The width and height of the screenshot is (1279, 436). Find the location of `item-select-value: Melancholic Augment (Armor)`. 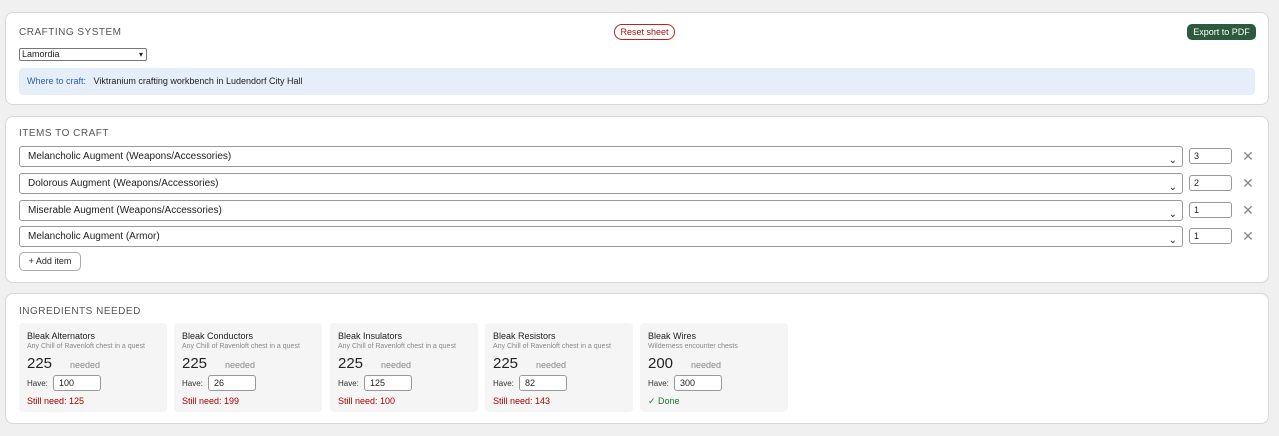

item-select-value: Melancholic Augment (Armor) is located at coordinates (94, 236).